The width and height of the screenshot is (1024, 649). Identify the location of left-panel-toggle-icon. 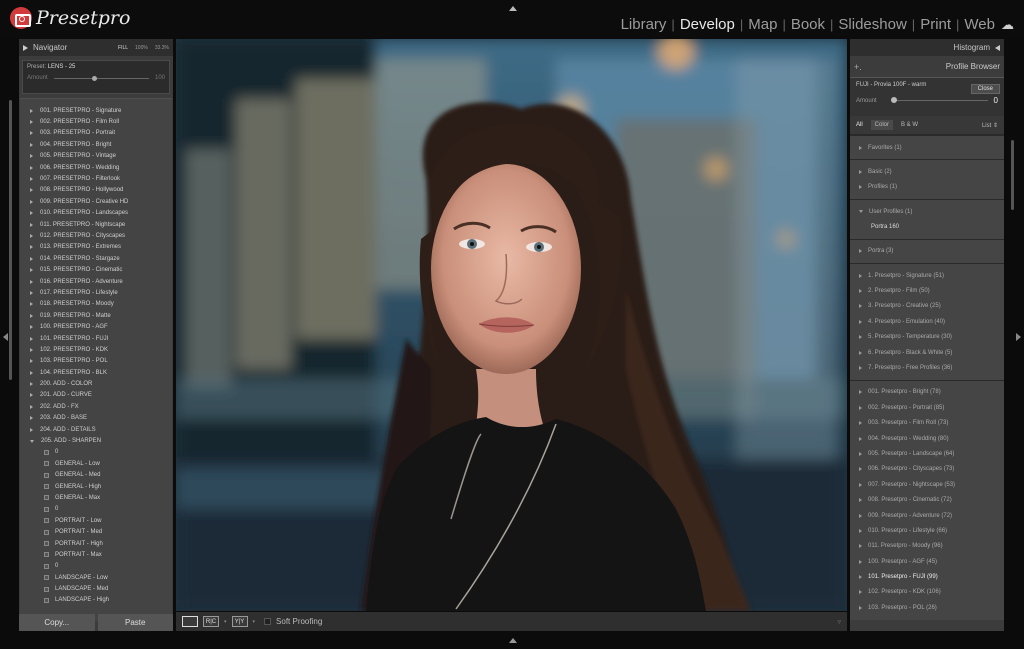
(5, 337).